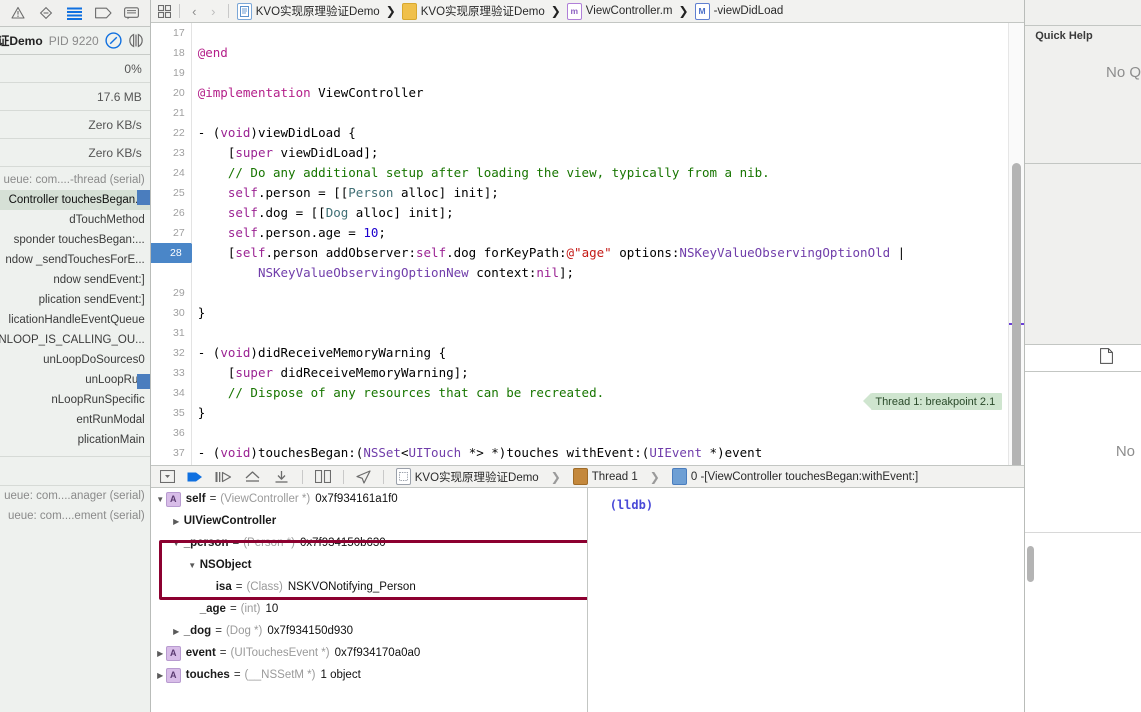 The image size is (1141, 712). What do you see at coordinates (806, 600) in the screenshot?
I see `console-view: (lldb)` at bounding box center [806, 600].